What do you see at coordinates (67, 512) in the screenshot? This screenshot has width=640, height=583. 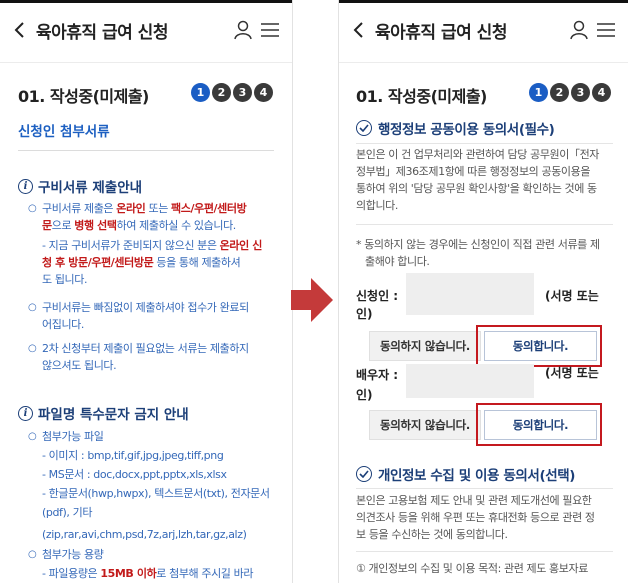 I see `attach-types-pdf: (pdf), 기타` at bounding box center [67, 512].